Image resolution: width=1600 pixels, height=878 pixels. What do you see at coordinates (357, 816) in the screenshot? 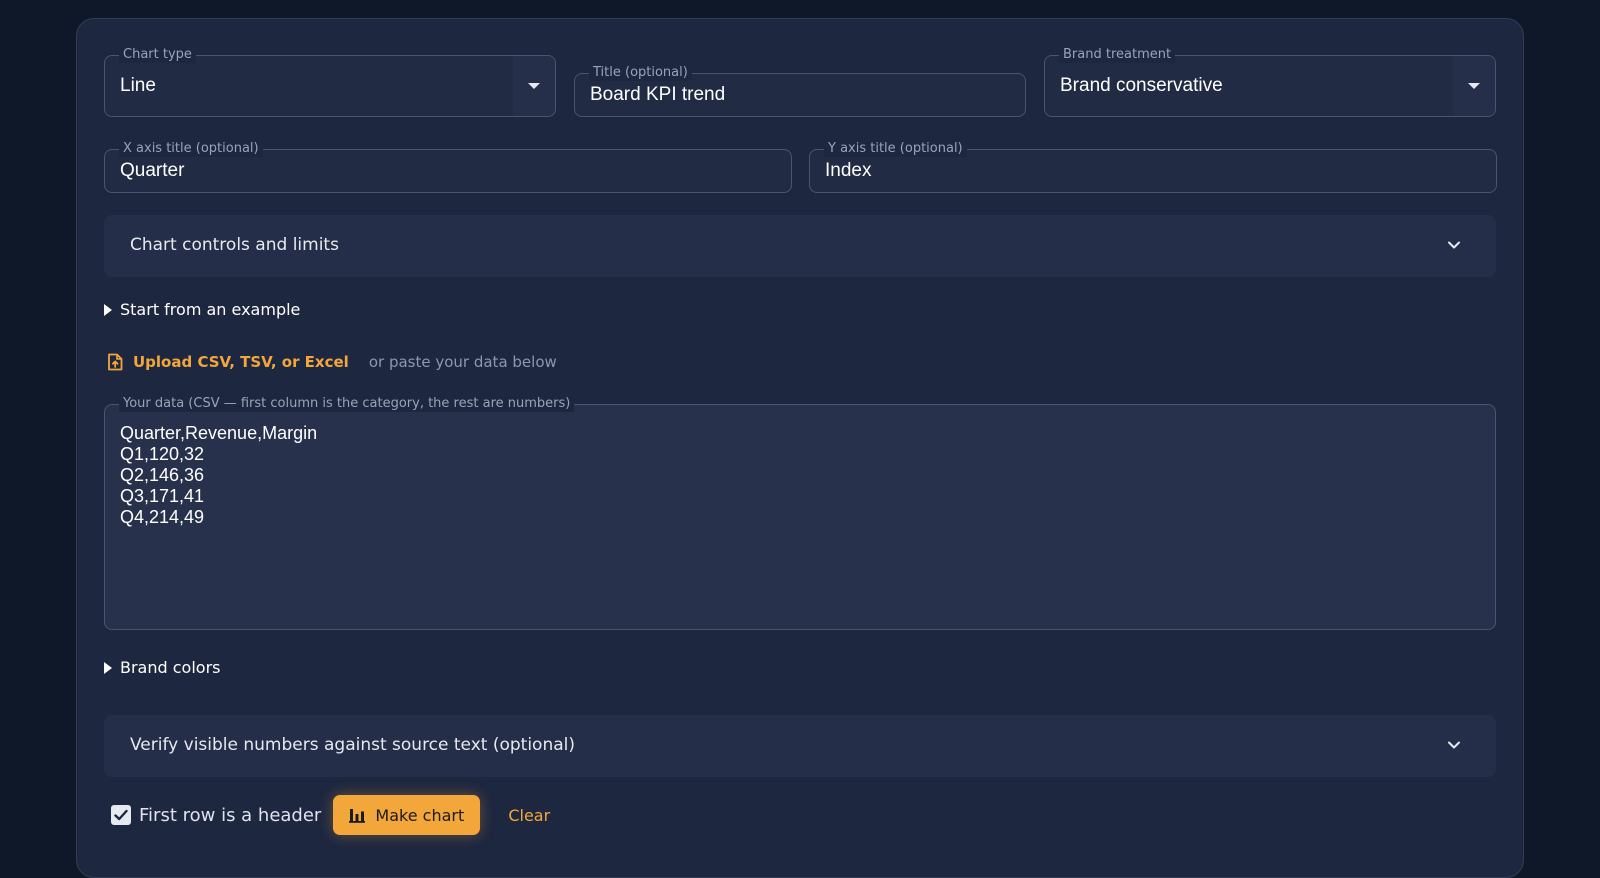
I see `bar-chart-icon` at bounding box center [357, 816].